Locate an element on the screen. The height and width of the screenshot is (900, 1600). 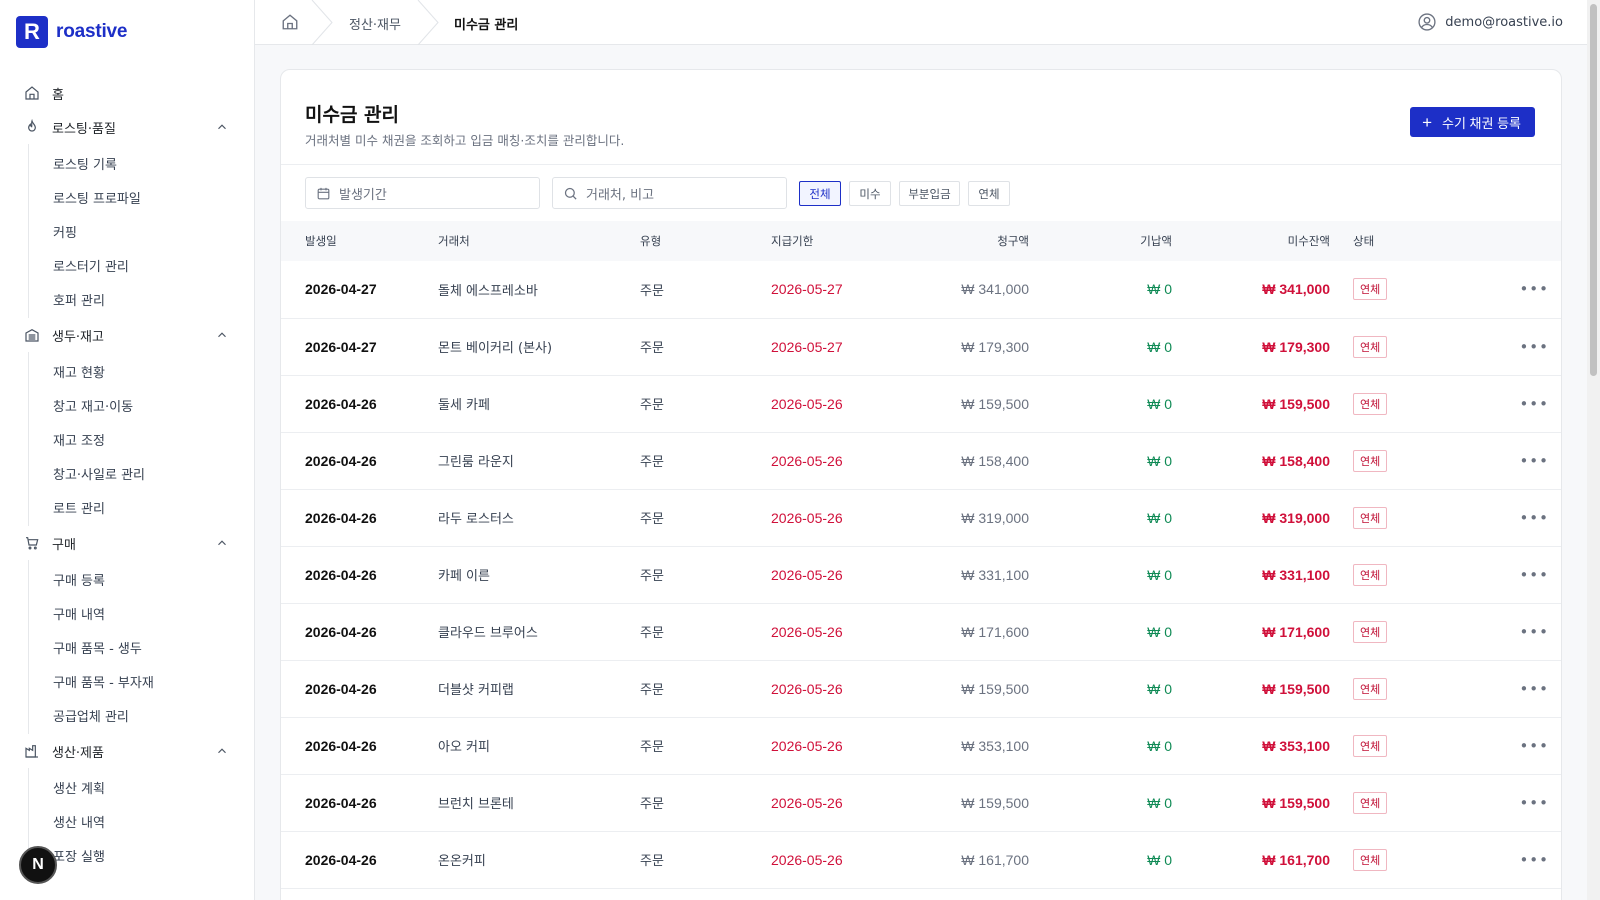
sidebar-subitem: 구매 내역 is located at coordinates (141, 613).